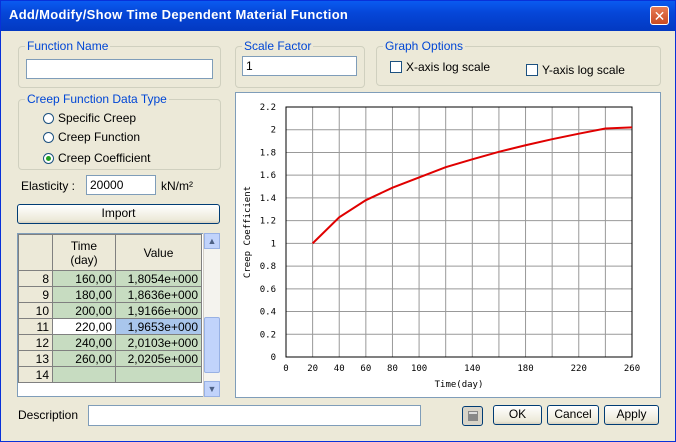 This screenshot has height=442, width=676. I want to click on y-log-checkbox: Y-axis log scale, so click(575, 70).